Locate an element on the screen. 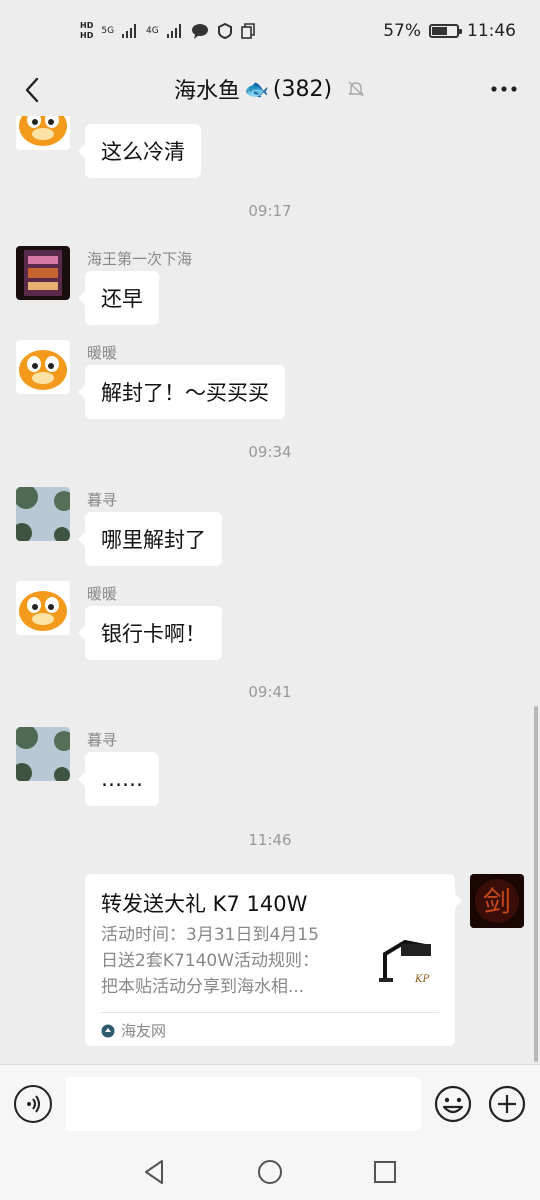 The image size is (540, 1200). self-avatar-char: 剑 is located at coordinates (497, 901).